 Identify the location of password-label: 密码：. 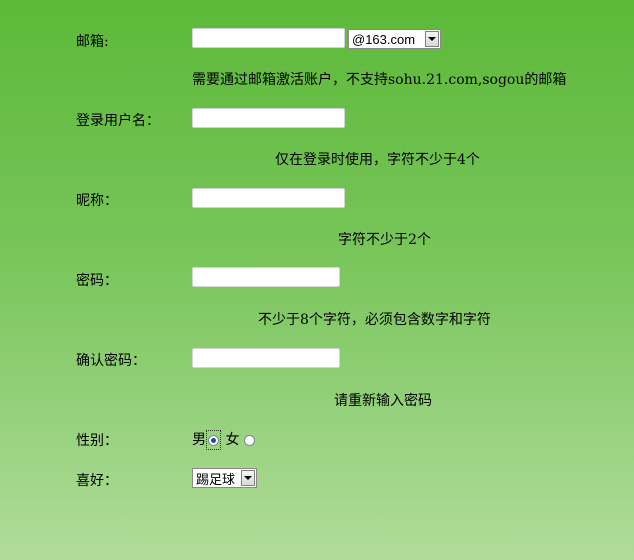
(97, 281).